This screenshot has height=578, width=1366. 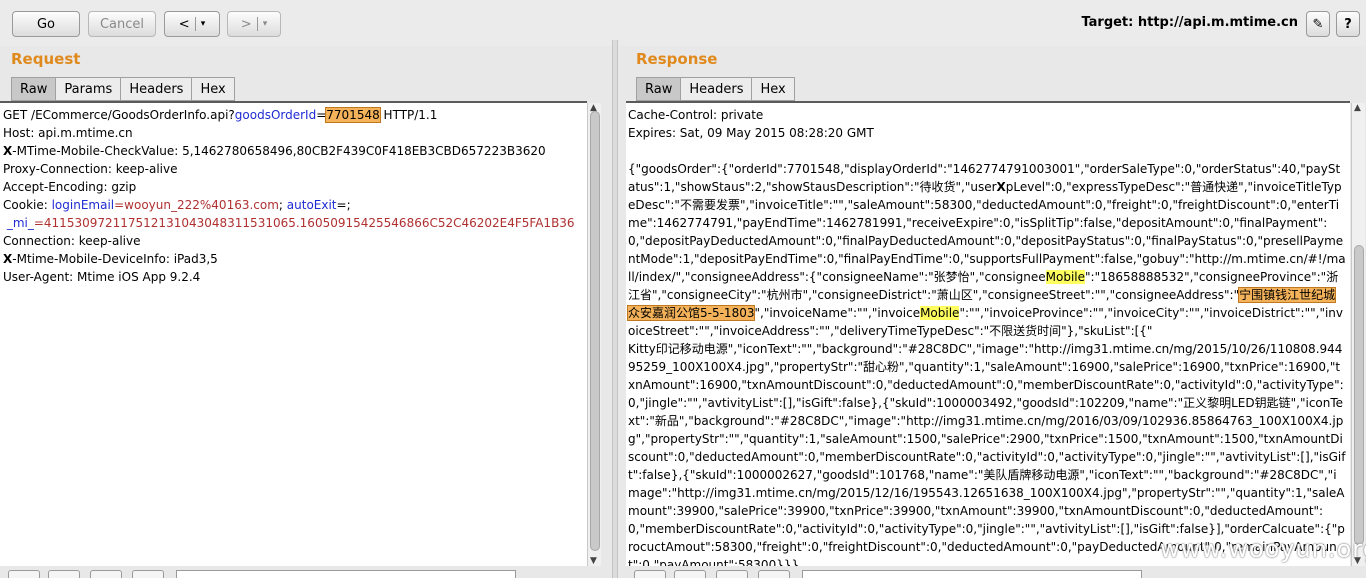 I want to click on back-separator, so click(x=195, y=24).